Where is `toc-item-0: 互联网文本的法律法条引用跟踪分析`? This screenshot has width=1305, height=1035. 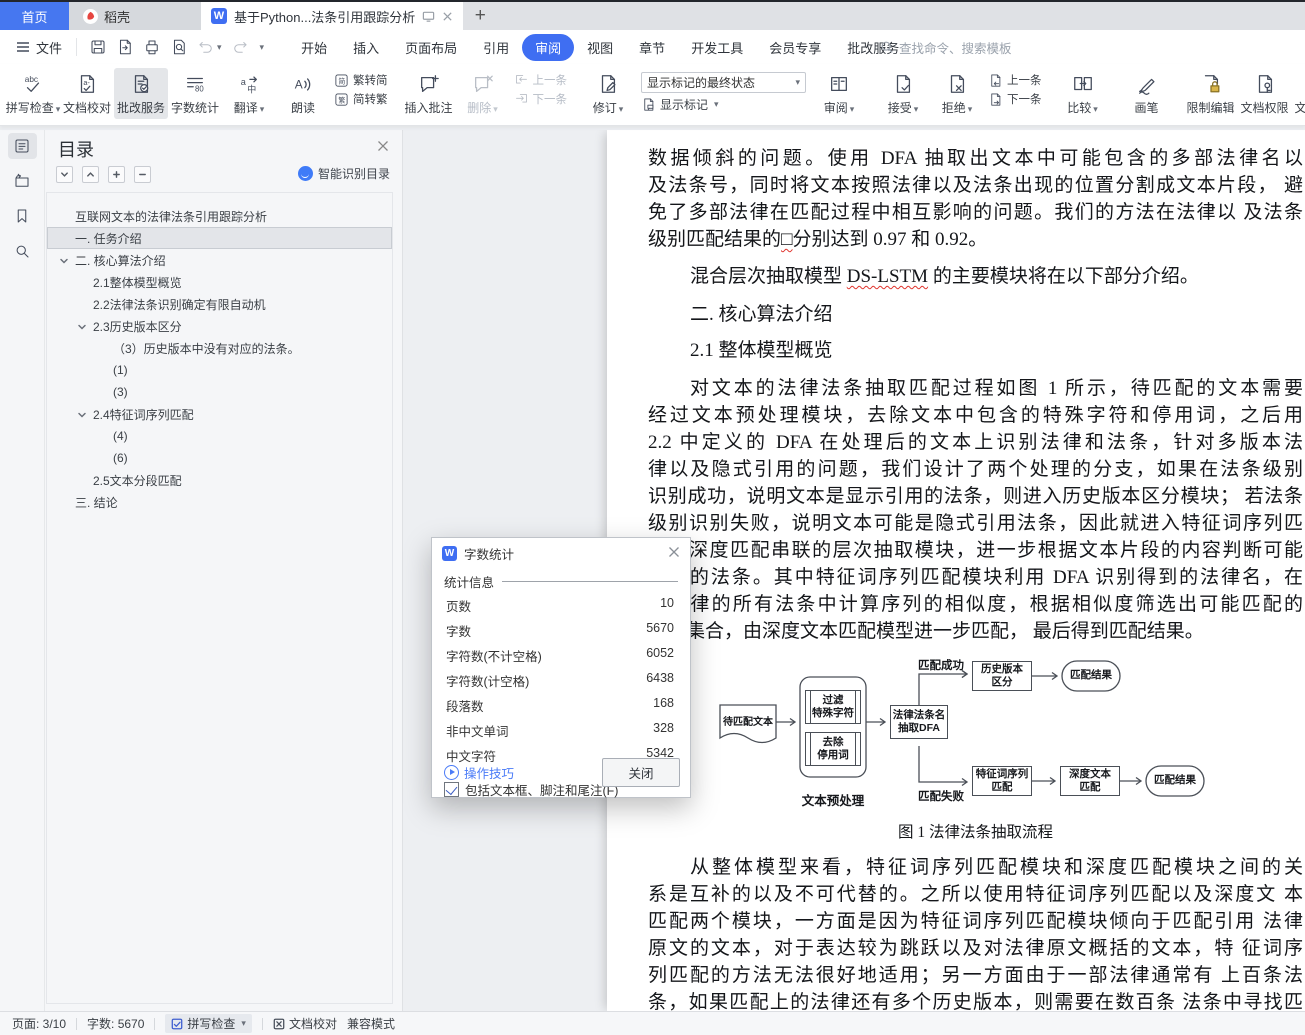 toc-item-0: 互联网文本的法律法条引用跟踪分析 is located at coordinates (219, 216).